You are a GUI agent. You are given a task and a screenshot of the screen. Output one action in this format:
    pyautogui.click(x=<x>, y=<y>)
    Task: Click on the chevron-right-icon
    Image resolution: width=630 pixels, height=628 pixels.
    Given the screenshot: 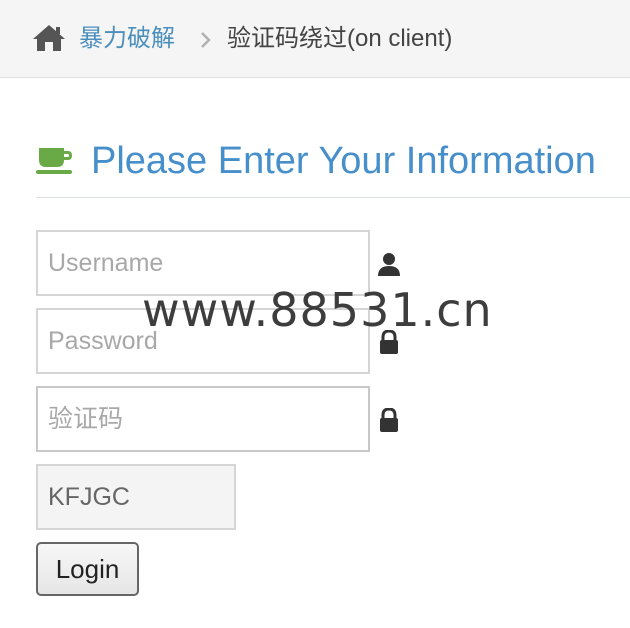 What is the action you would take?
    pyautogui.click(x=206, y=40)
    